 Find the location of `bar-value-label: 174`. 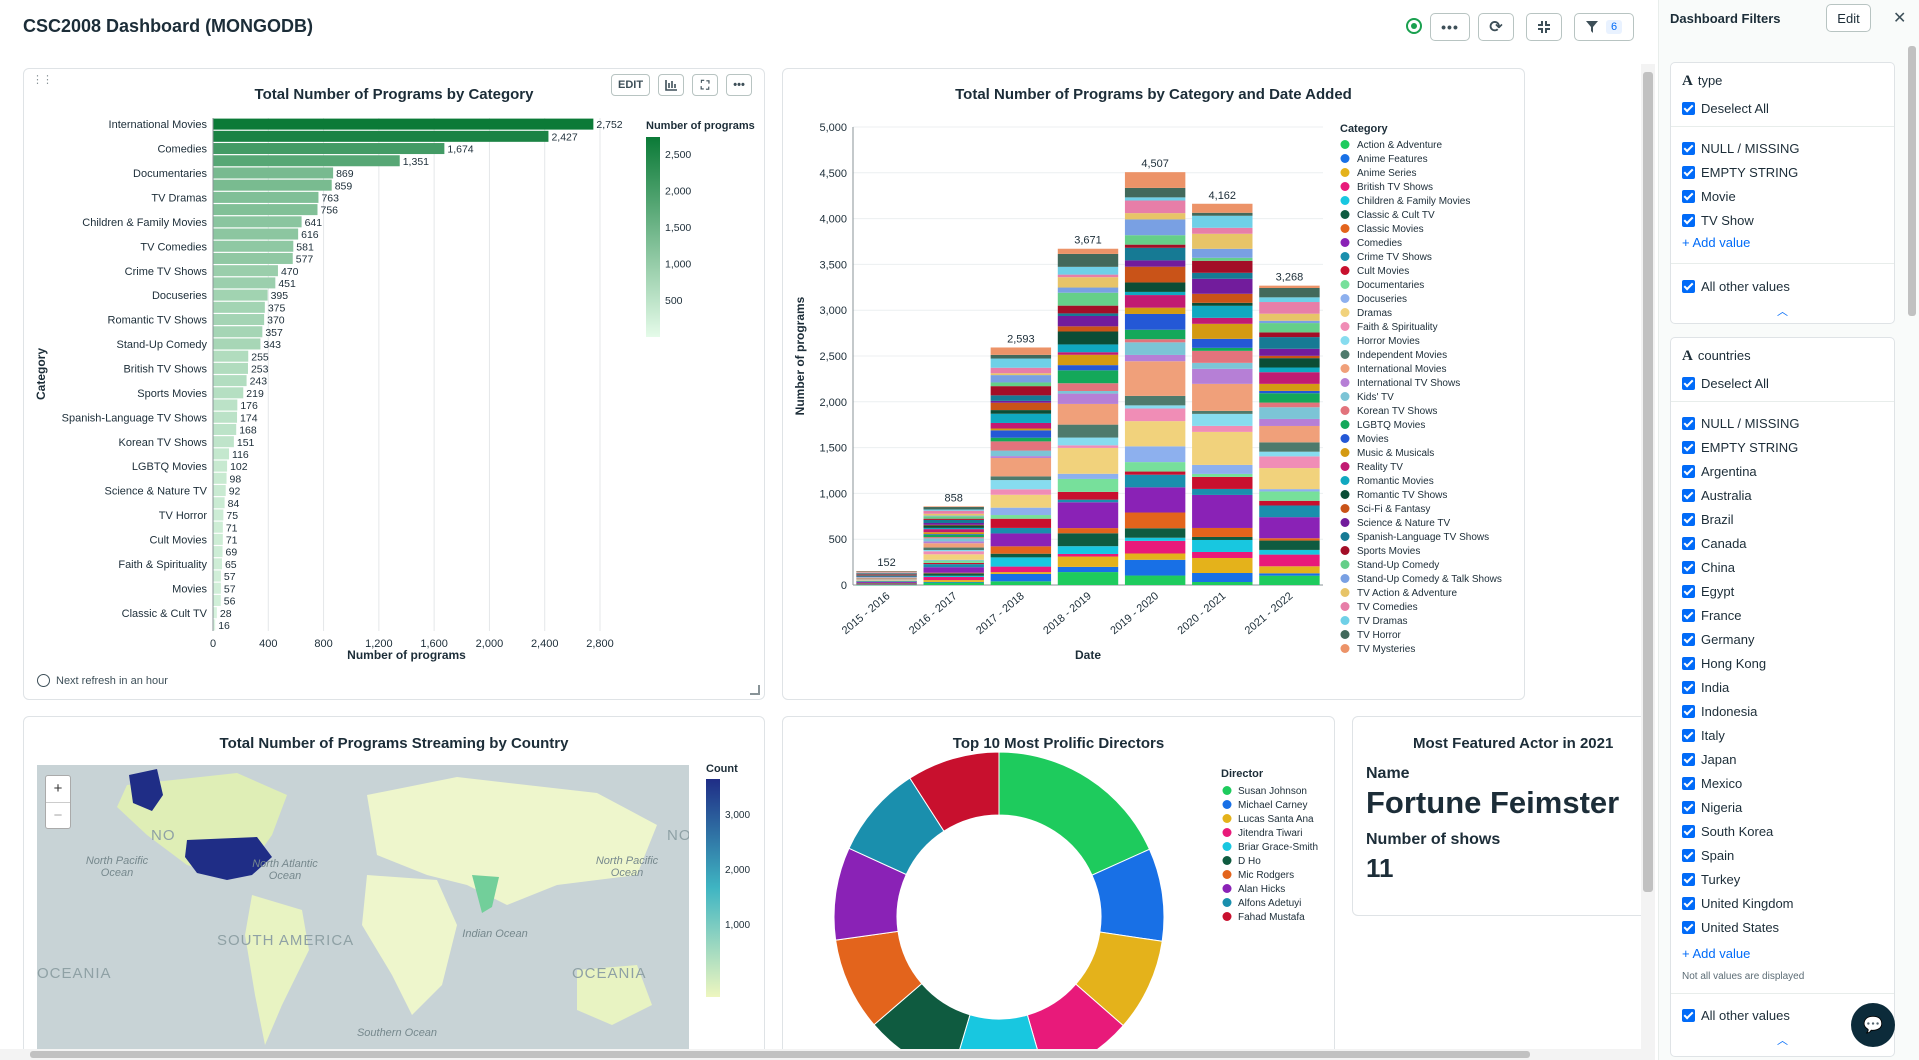

bar-value-label: 174 is located at coordinates (249, 418).